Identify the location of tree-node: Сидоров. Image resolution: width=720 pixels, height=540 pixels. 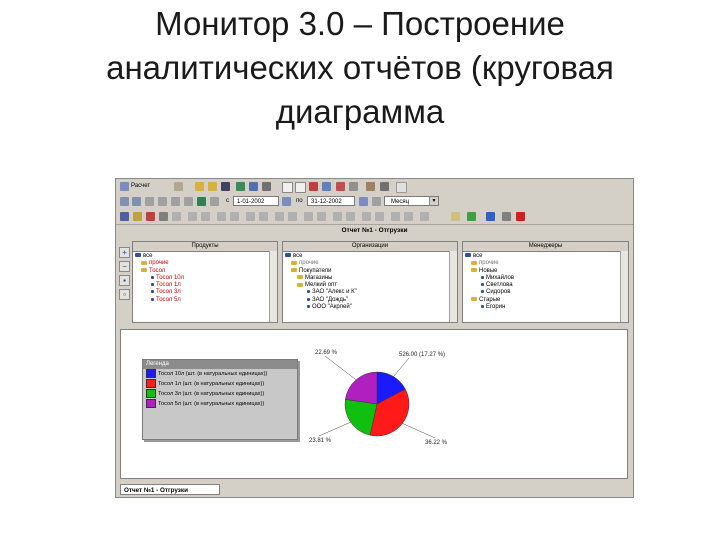
(546, 292).